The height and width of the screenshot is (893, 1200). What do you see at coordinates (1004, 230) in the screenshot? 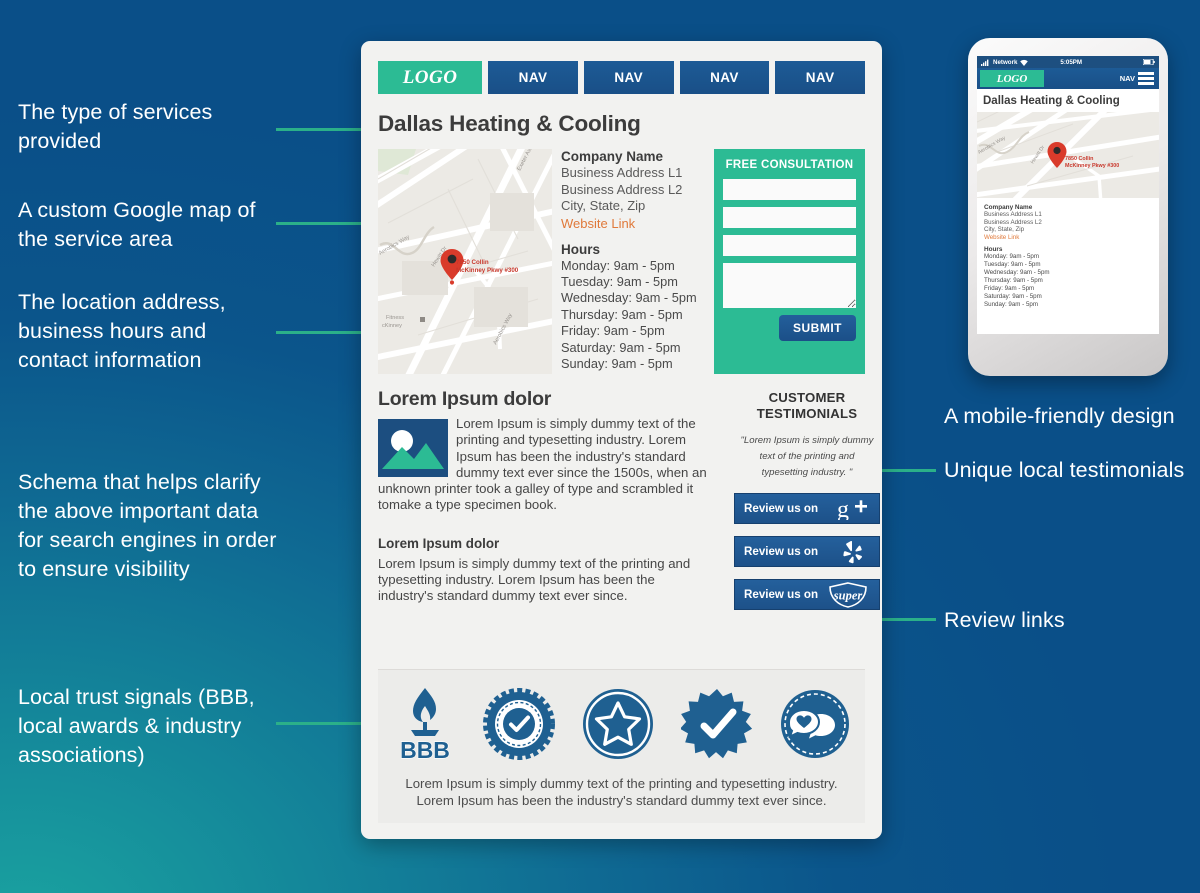
I see `phone-city-state-zip: City, State, Zip` at bounding box center [1004, 230].